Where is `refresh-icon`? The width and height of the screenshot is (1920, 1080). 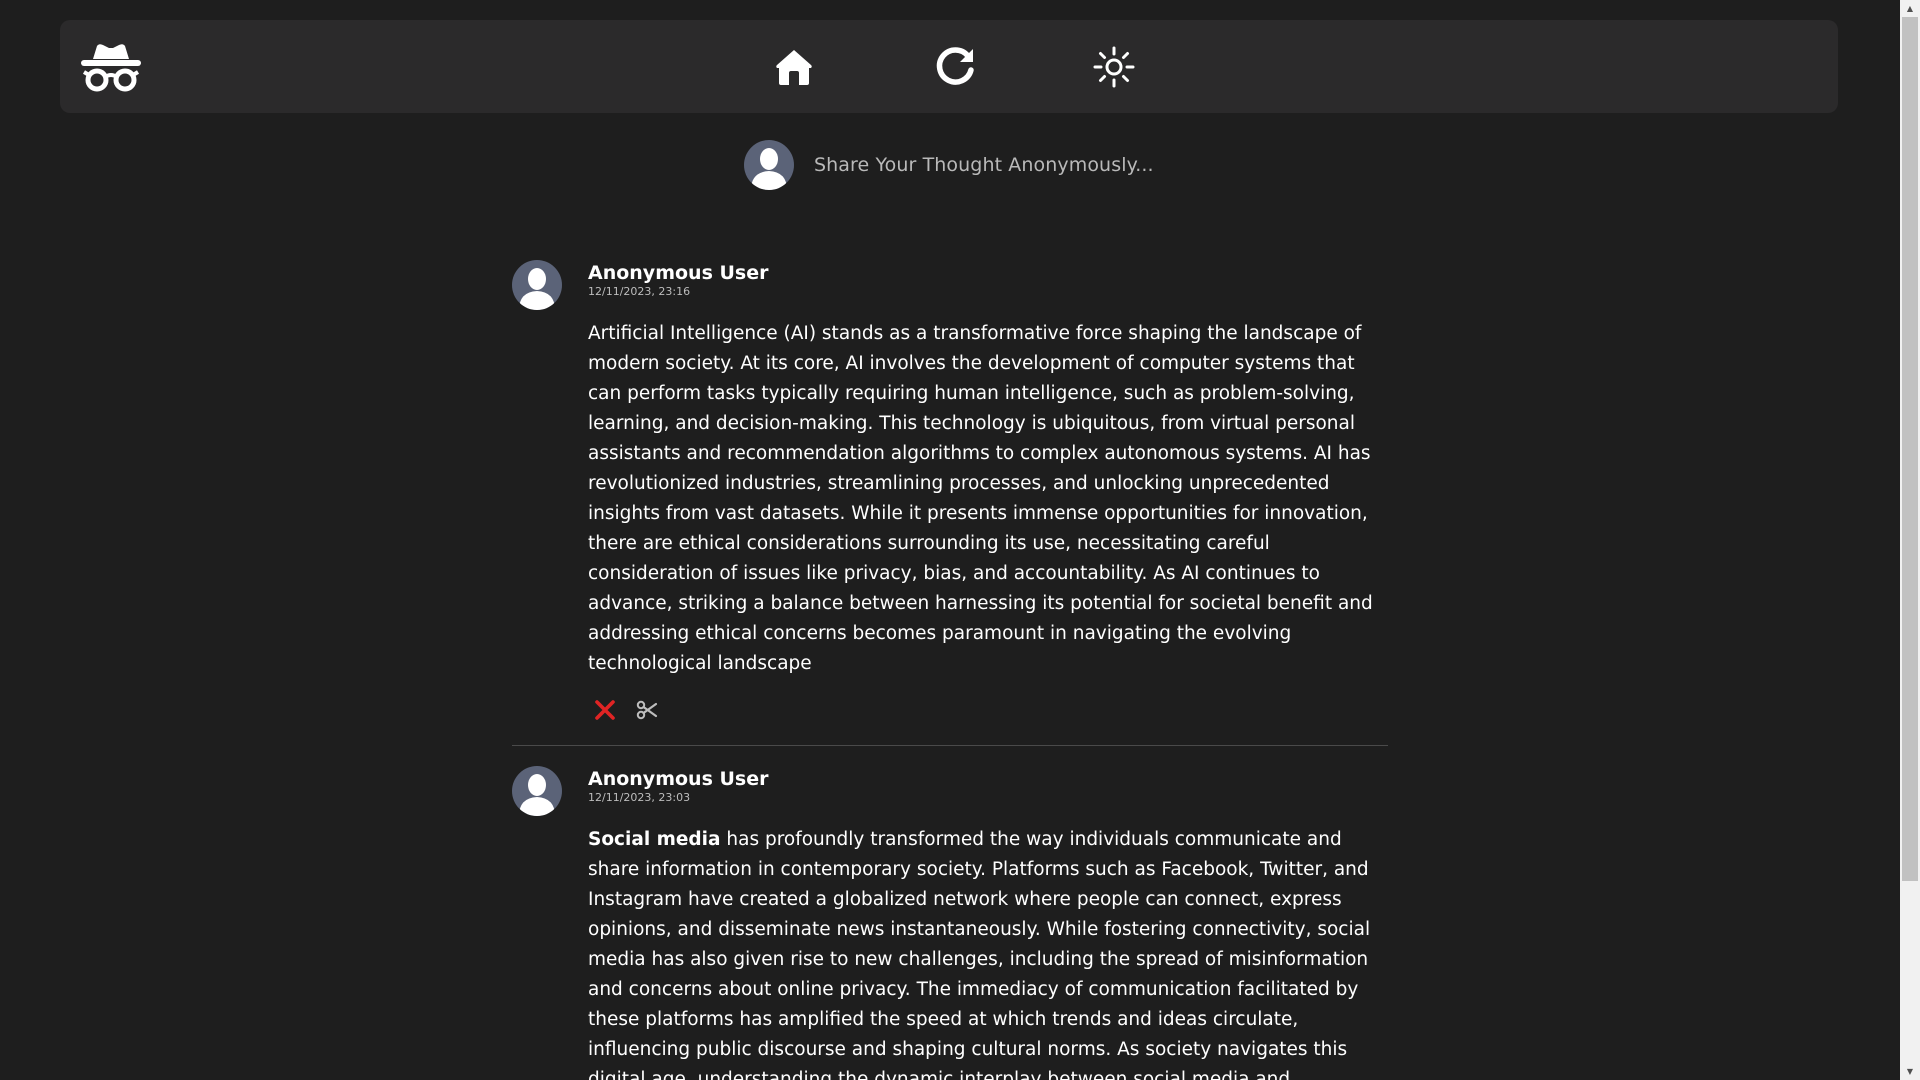 refresh-icon is located at coordinates (955, 66).